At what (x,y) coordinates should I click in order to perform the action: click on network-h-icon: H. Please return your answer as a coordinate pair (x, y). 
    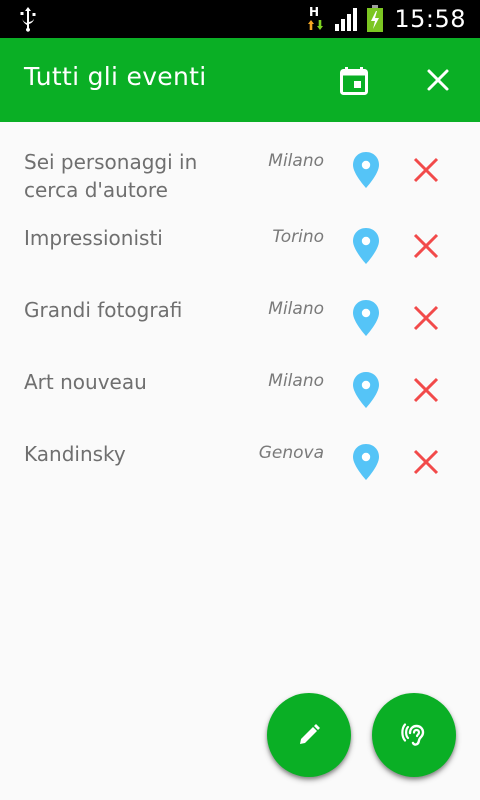
    Looking at the image, I should click on (316, 17).